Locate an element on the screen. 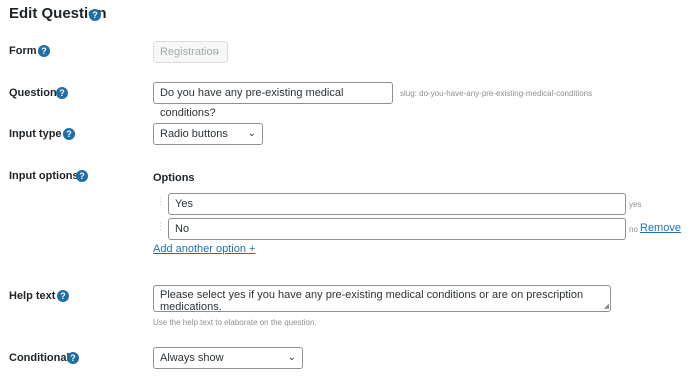 The height and width of the screenshot is (390, 688). form-select: Registration ⌄ is located at coordinates (190, 52).